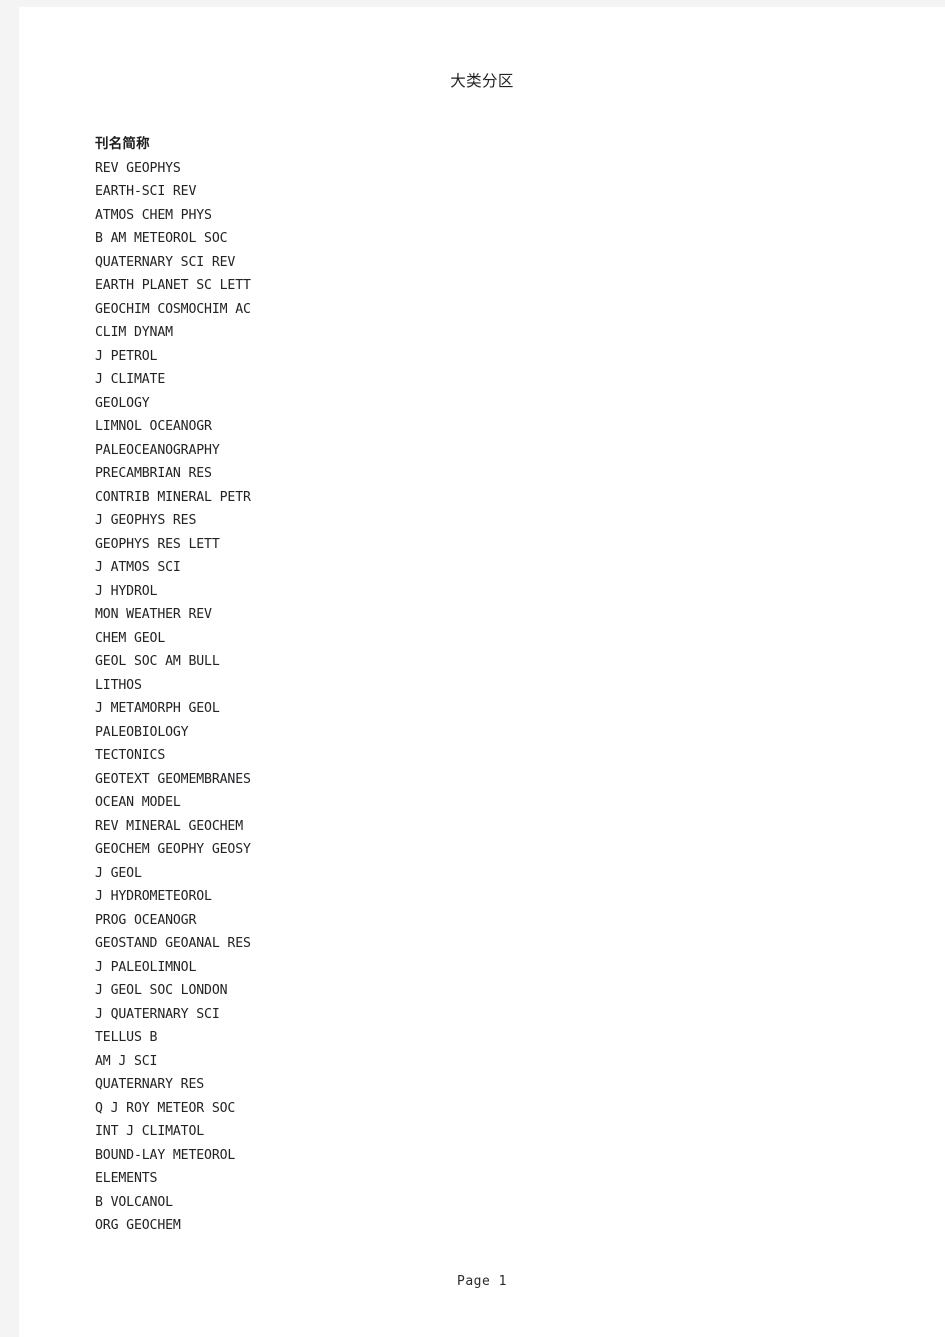  Describe the element at coordinates (126, 1061) in the screenshot. I see `list-item: AM J SCI` at that location.